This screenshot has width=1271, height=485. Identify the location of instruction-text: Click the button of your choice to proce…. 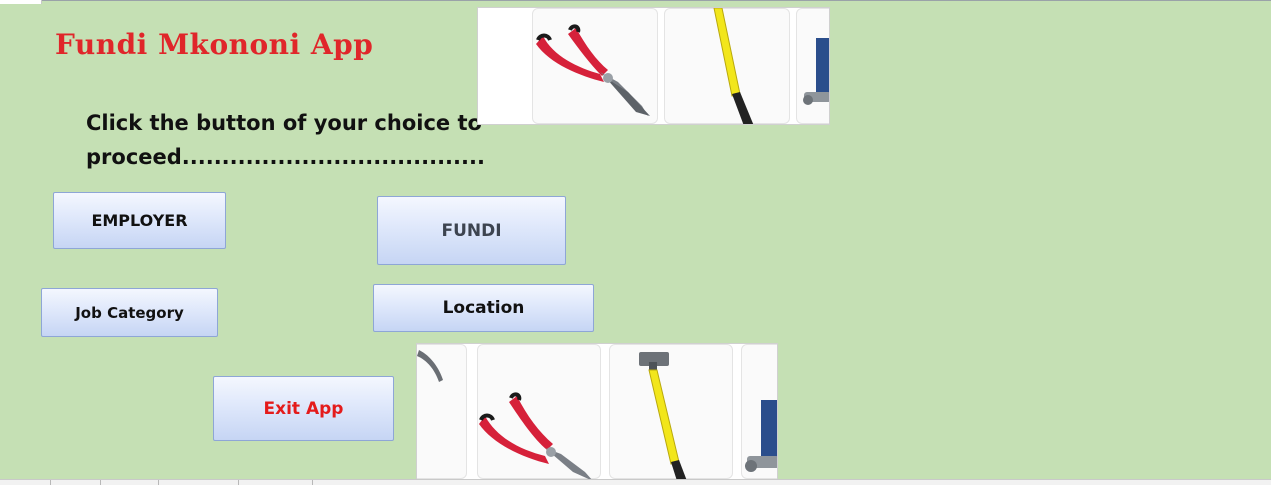
(285, 140).